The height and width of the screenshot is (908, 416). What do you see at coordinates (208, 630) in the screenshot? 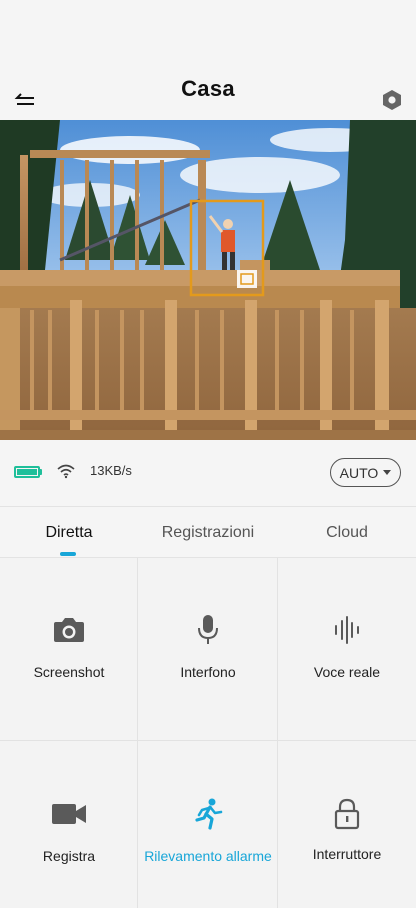
I see `microphone-icon` at bounding box center [208, 630].